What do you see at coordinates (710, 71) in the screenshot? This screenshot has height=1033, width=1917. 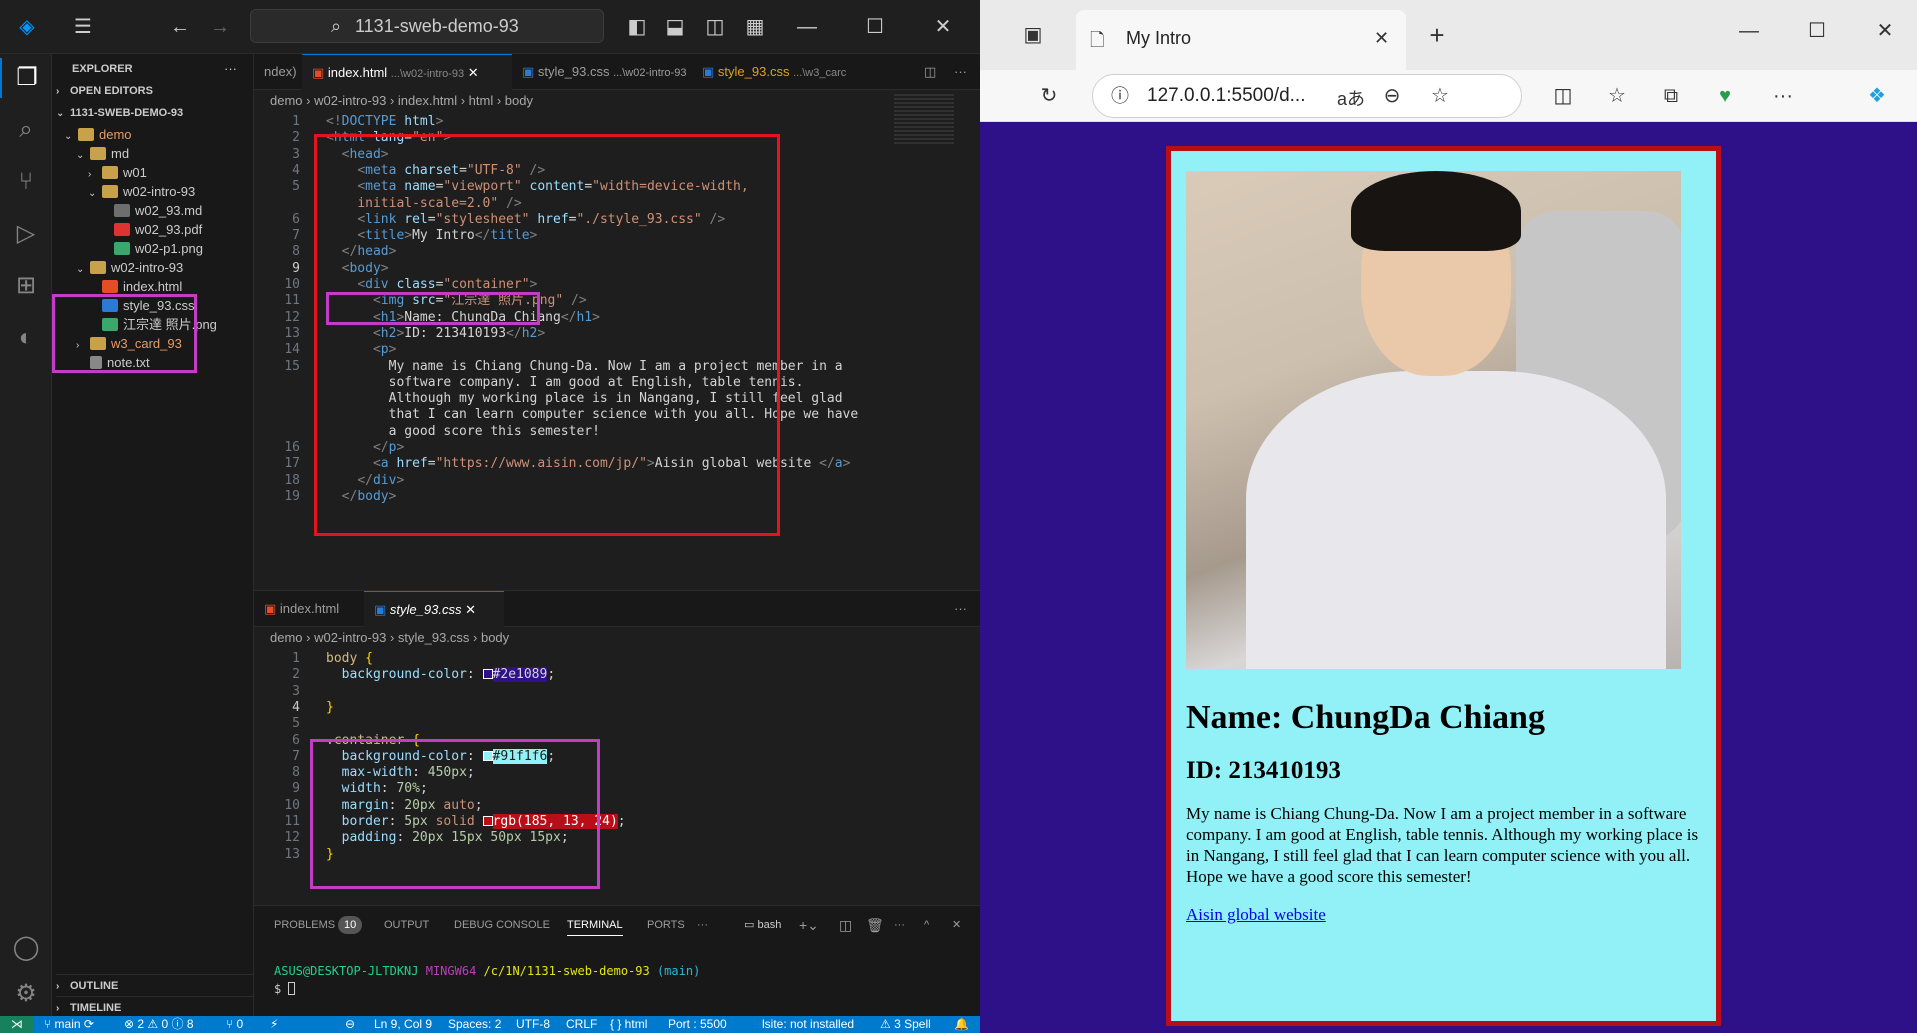 I see `css-file-icon: ▣` at bounding box center [710, 71].